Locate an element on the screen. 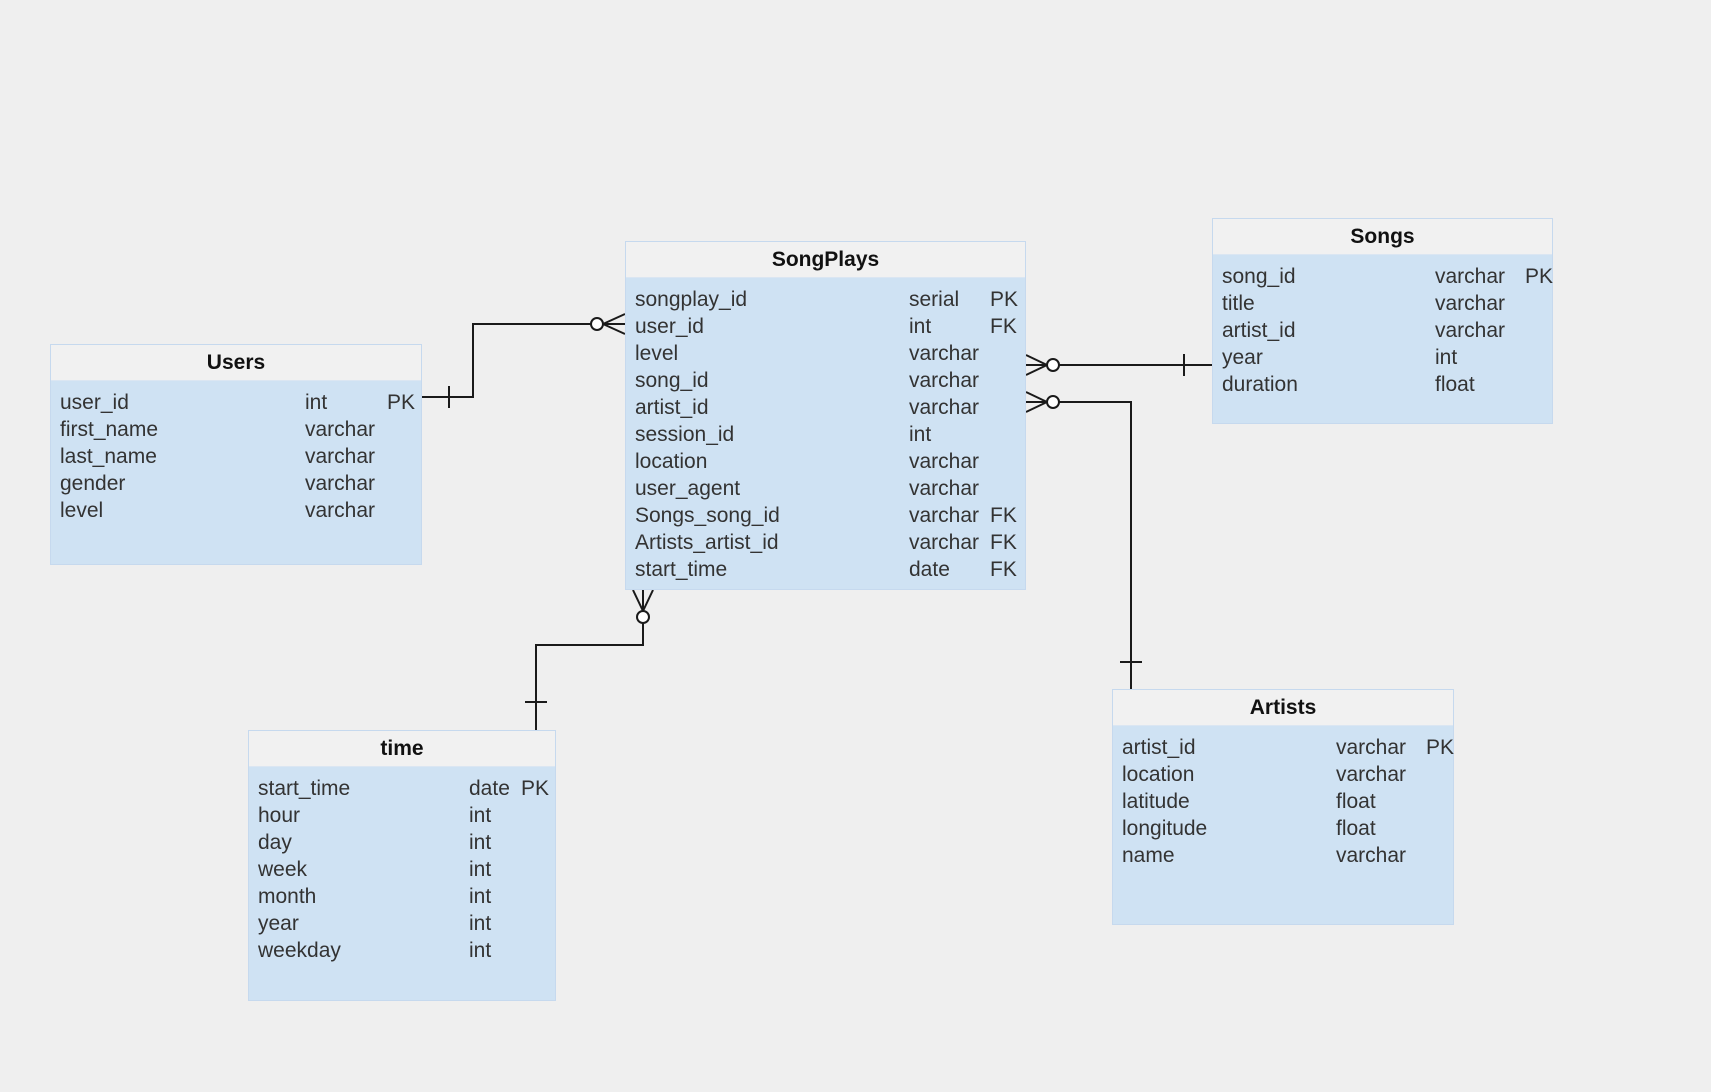 The height and width of the screenshot is (1092, 1711). column-name: Artists_artist_id is located at coordinates (707, 542).